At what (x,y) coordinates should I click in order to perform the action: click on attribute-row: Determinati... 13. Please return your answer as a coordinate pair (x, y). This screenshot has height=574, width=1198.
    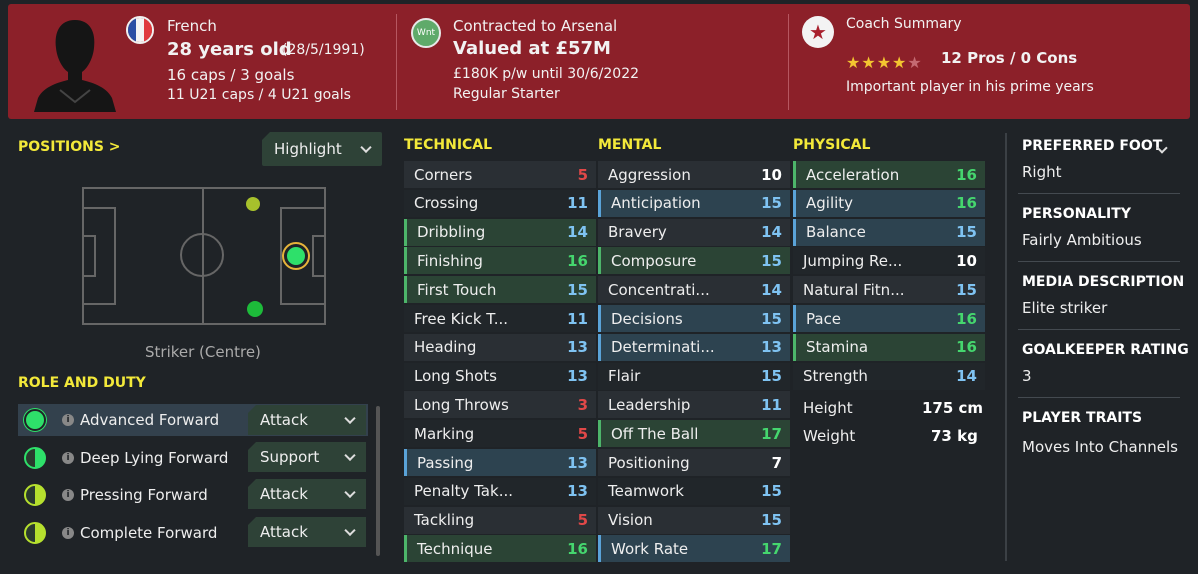
    Looking at the image, I should click on (694, 347).